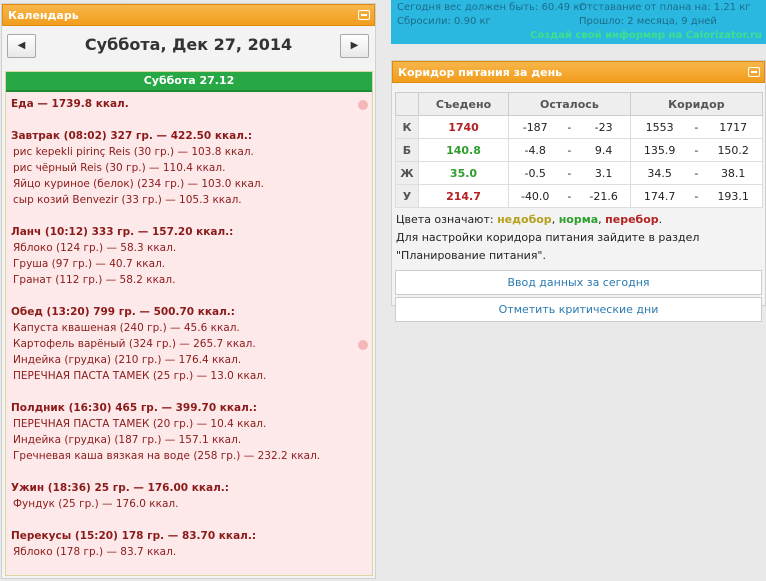 The height and width of the screenshot is (581, 766). Describe the element at coordinates (535, 173) in the screenshot. I see `cell-left1: -0.5` at that location.